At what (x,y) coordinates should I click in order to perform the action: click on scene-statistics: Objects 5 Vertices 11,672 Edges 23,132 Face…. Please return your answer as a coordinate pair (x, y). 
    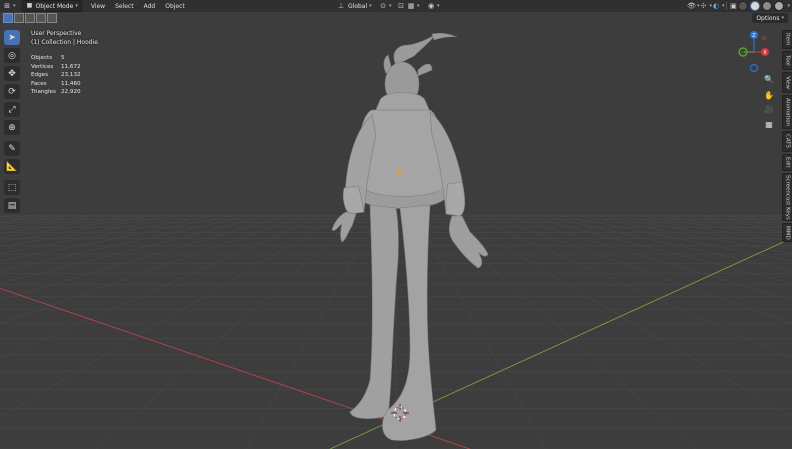
    Looking at the image, I should click on (56, 75).